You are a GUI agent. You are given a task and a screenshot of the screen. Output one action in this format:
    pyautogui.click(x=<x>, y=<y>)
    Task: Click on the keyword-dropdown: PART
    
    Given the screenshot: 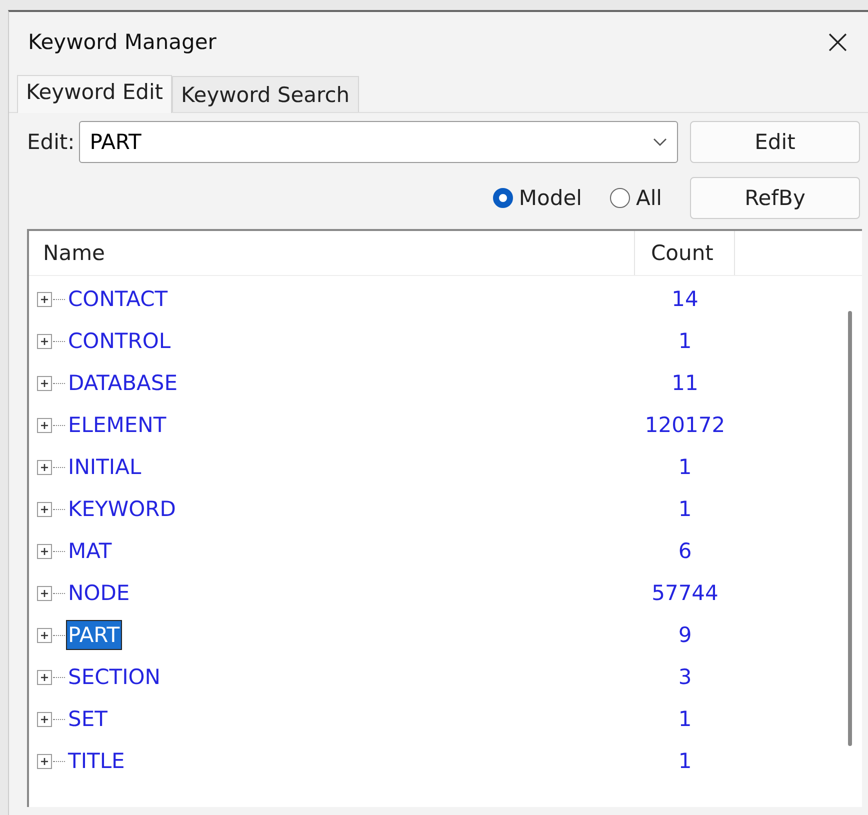 What is the action you would take?
    pyautogui.click(x=378, y=142)
    